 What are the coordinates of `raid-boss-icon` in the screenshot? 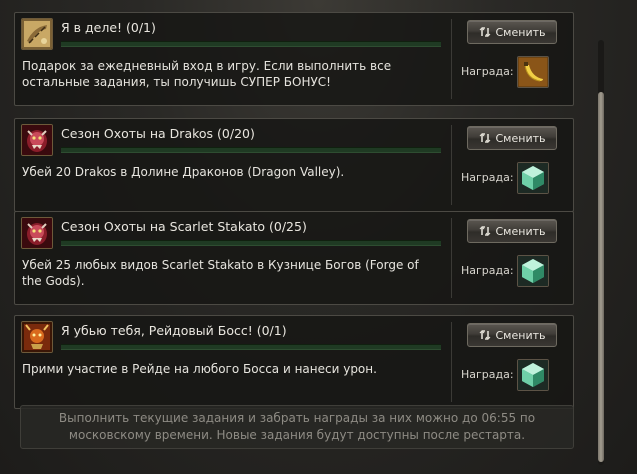 It's located at (37, 337).